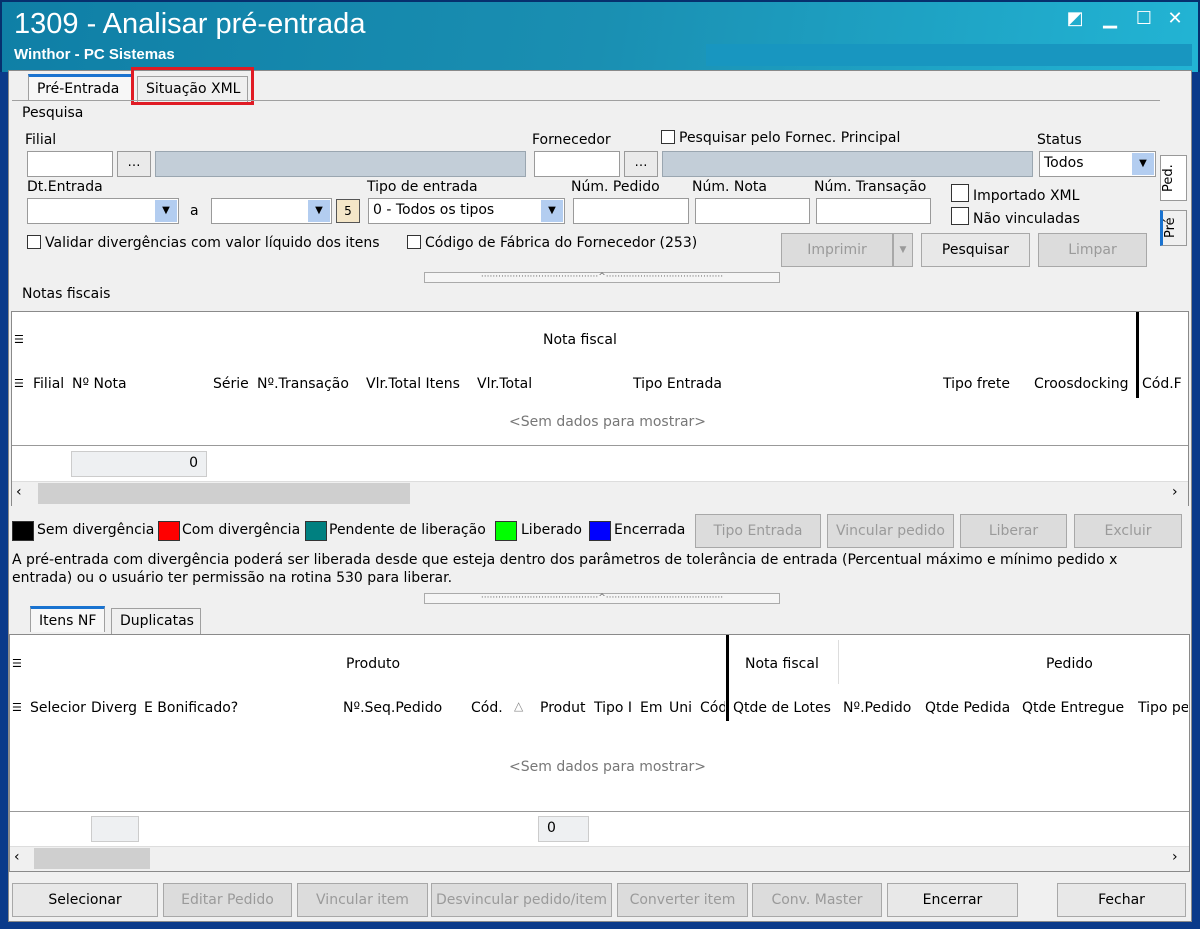 Image resolution: width=1200 pixels, height=929 pixels. I want to click on dt-entrada-start: ▼, so click(103, 211).